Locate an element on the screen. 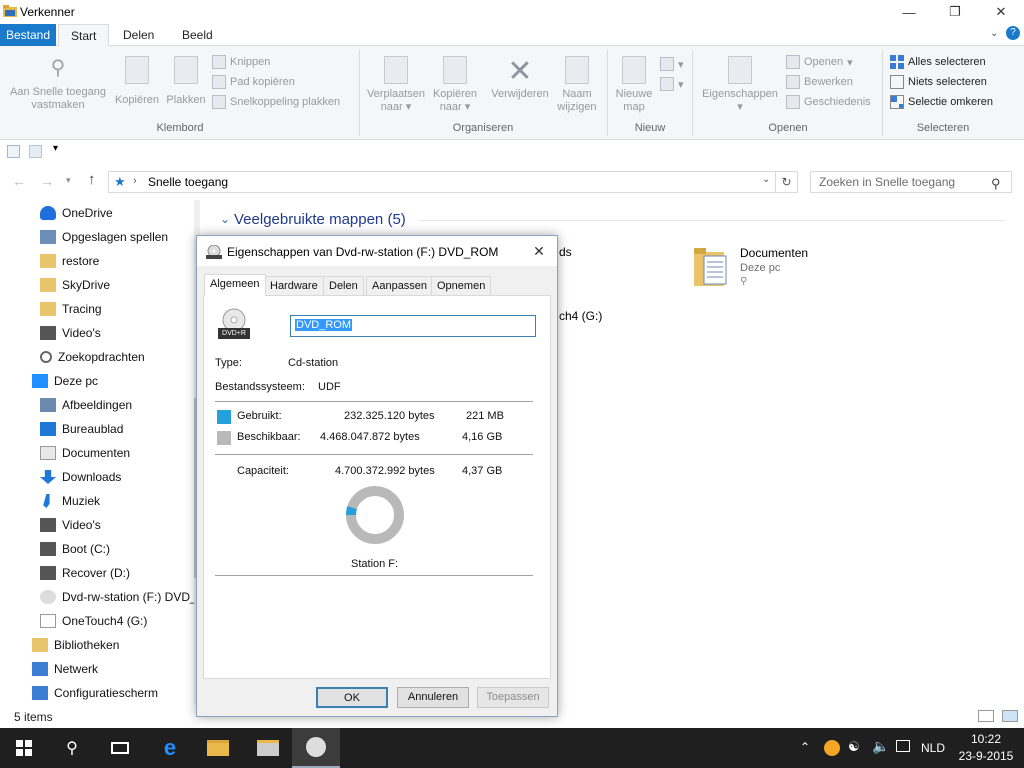  language-indicator: NLD is located at coordinates (933, 748).